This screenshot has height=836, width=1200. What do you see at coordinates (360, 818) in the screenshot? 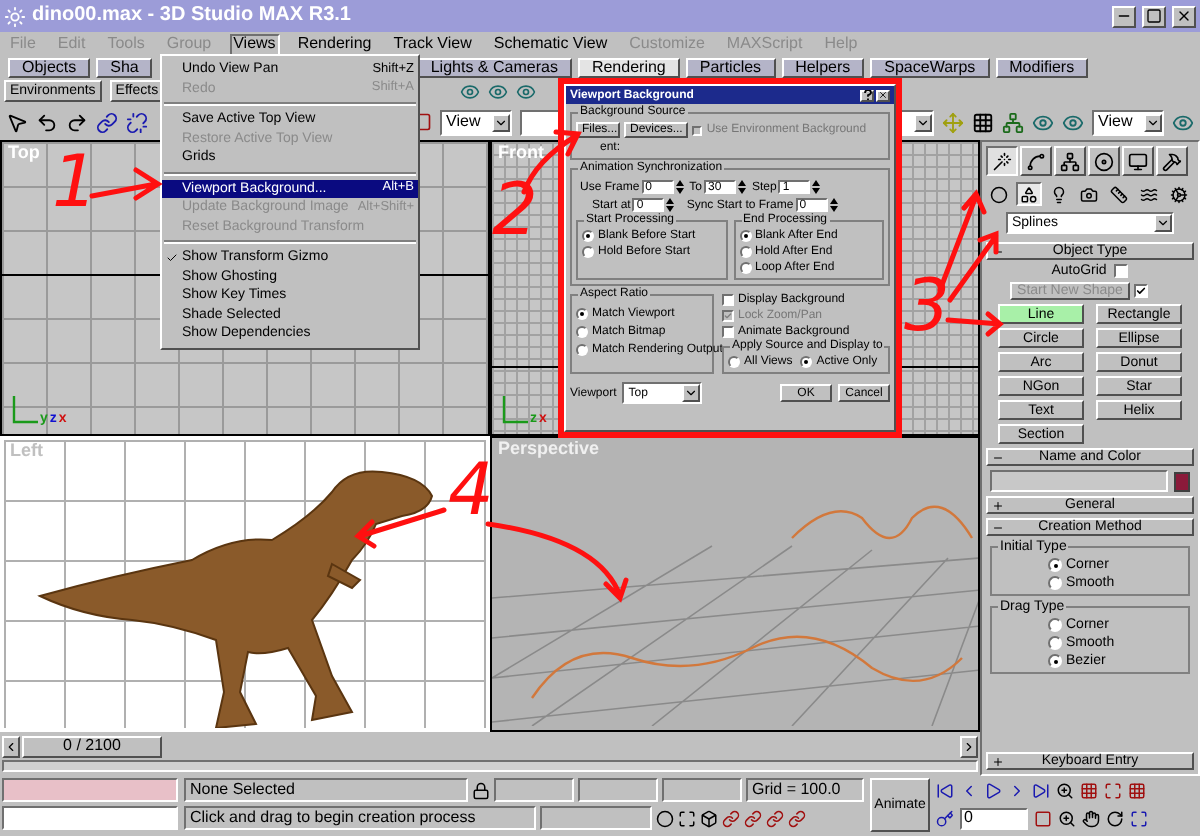
I see `prompt-status: Click and drag to begin creation process` at bounding box center [360, 818].